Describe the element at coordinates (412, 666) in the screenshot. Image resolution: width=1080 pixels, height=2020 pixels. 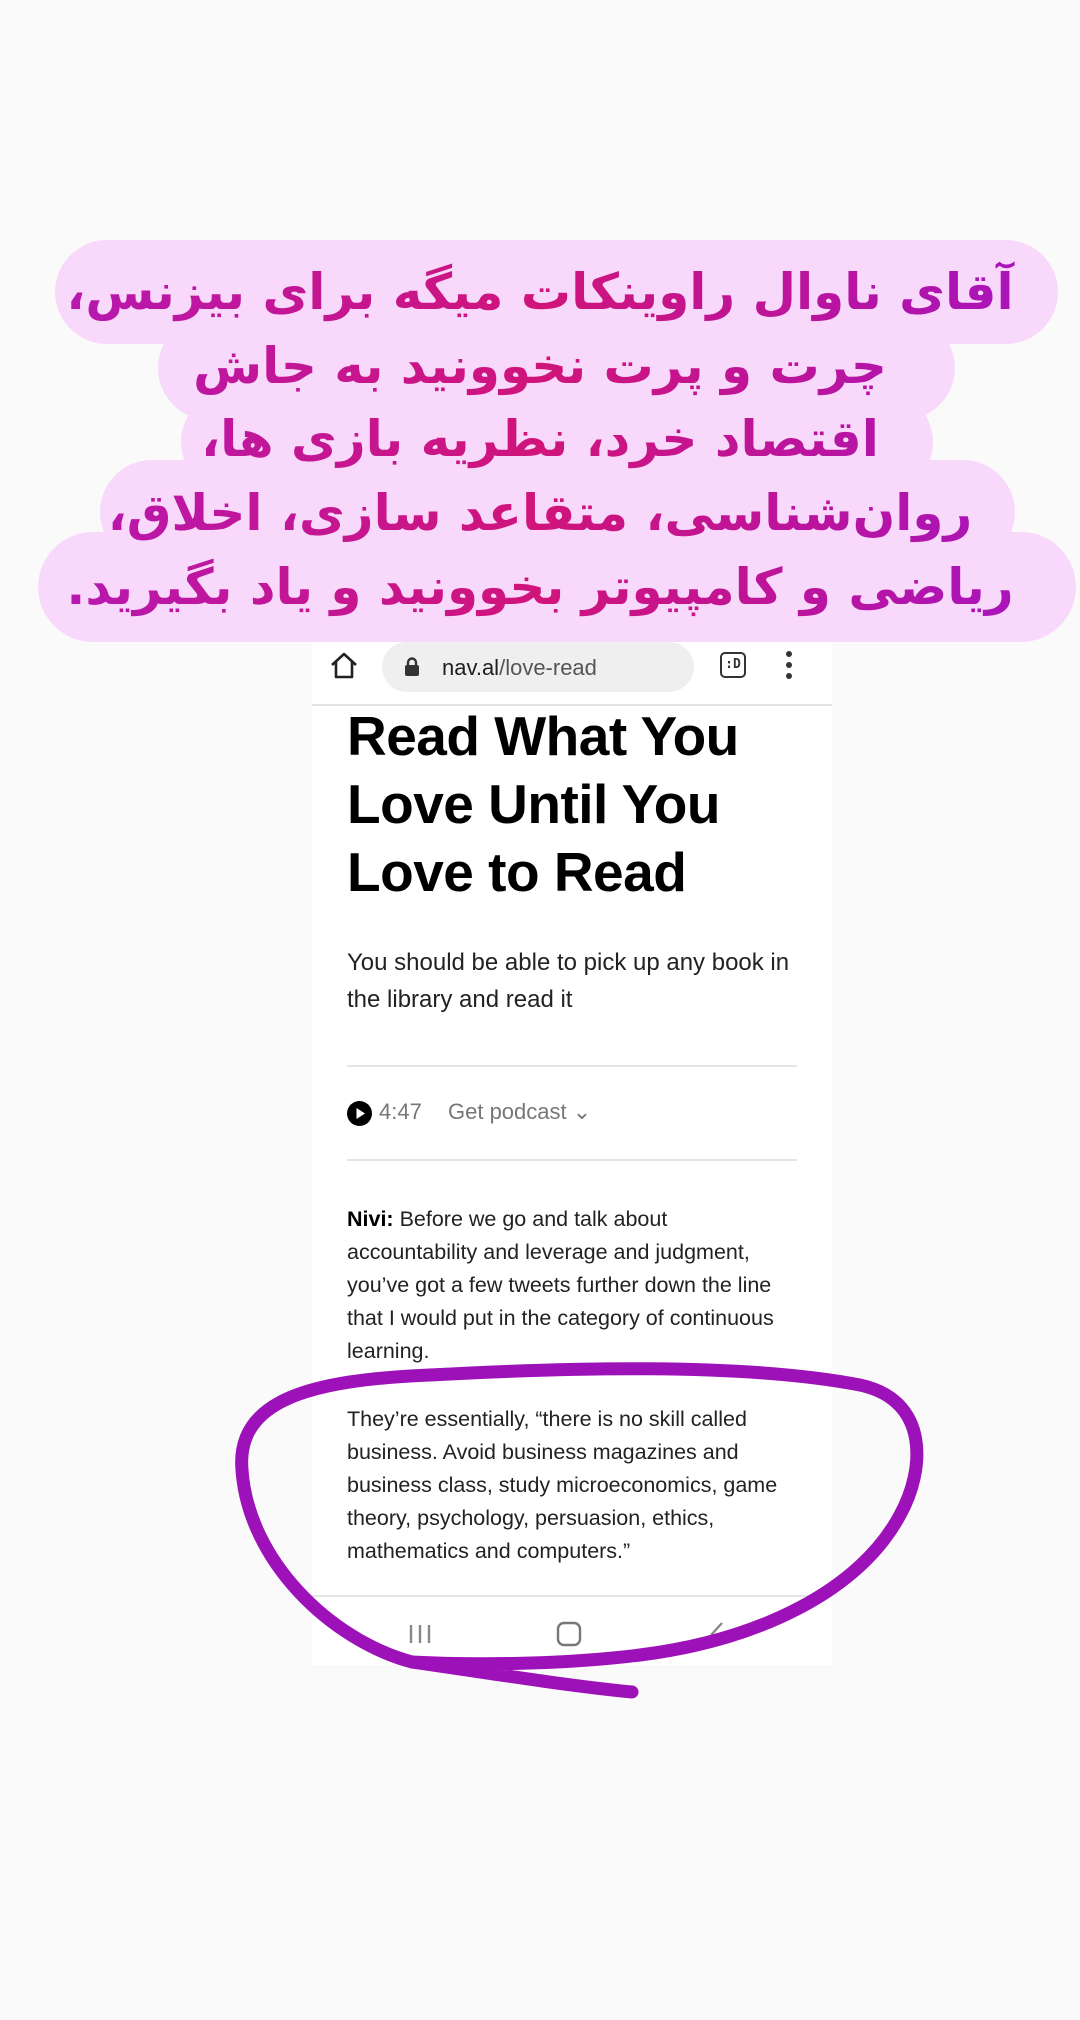
I see `lock-icon` at that location.